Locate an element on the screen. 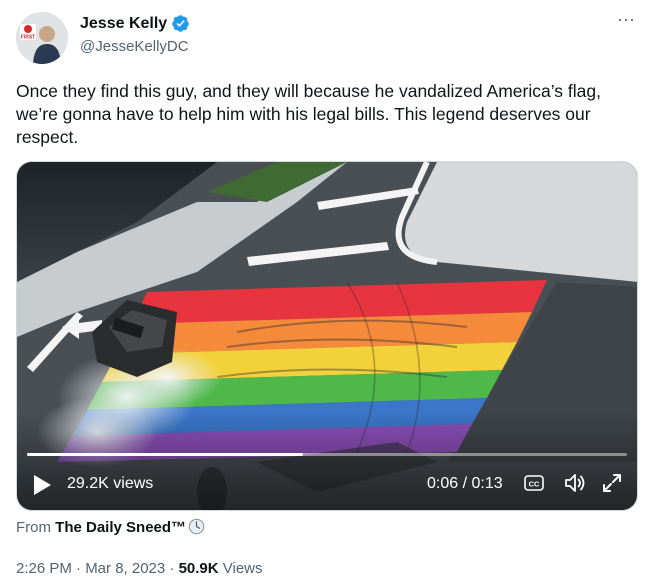  tweet-view-count: 50.9K is located at coordinates (198, 568).